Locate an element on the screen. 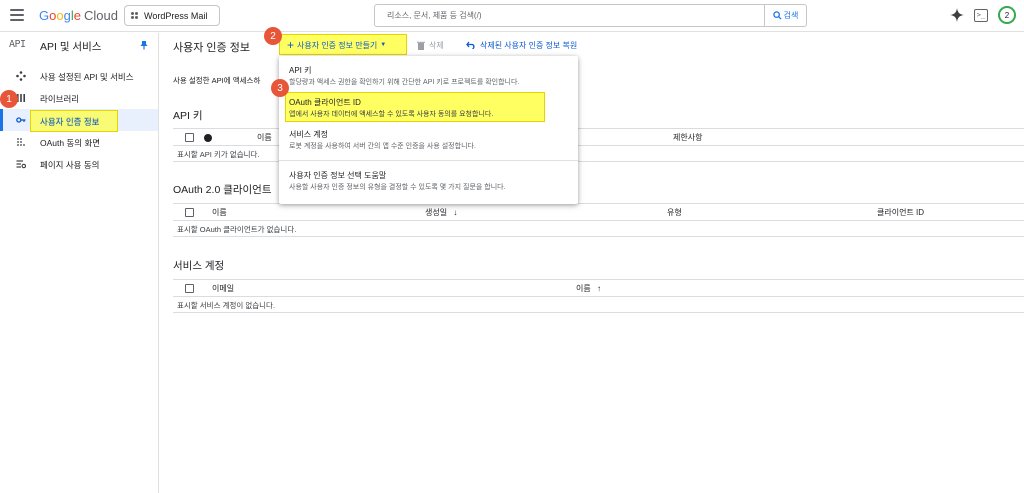 This screenshot has width=1024, height=493. menu-item-title: API 키 is located at coordinates (300, 70).